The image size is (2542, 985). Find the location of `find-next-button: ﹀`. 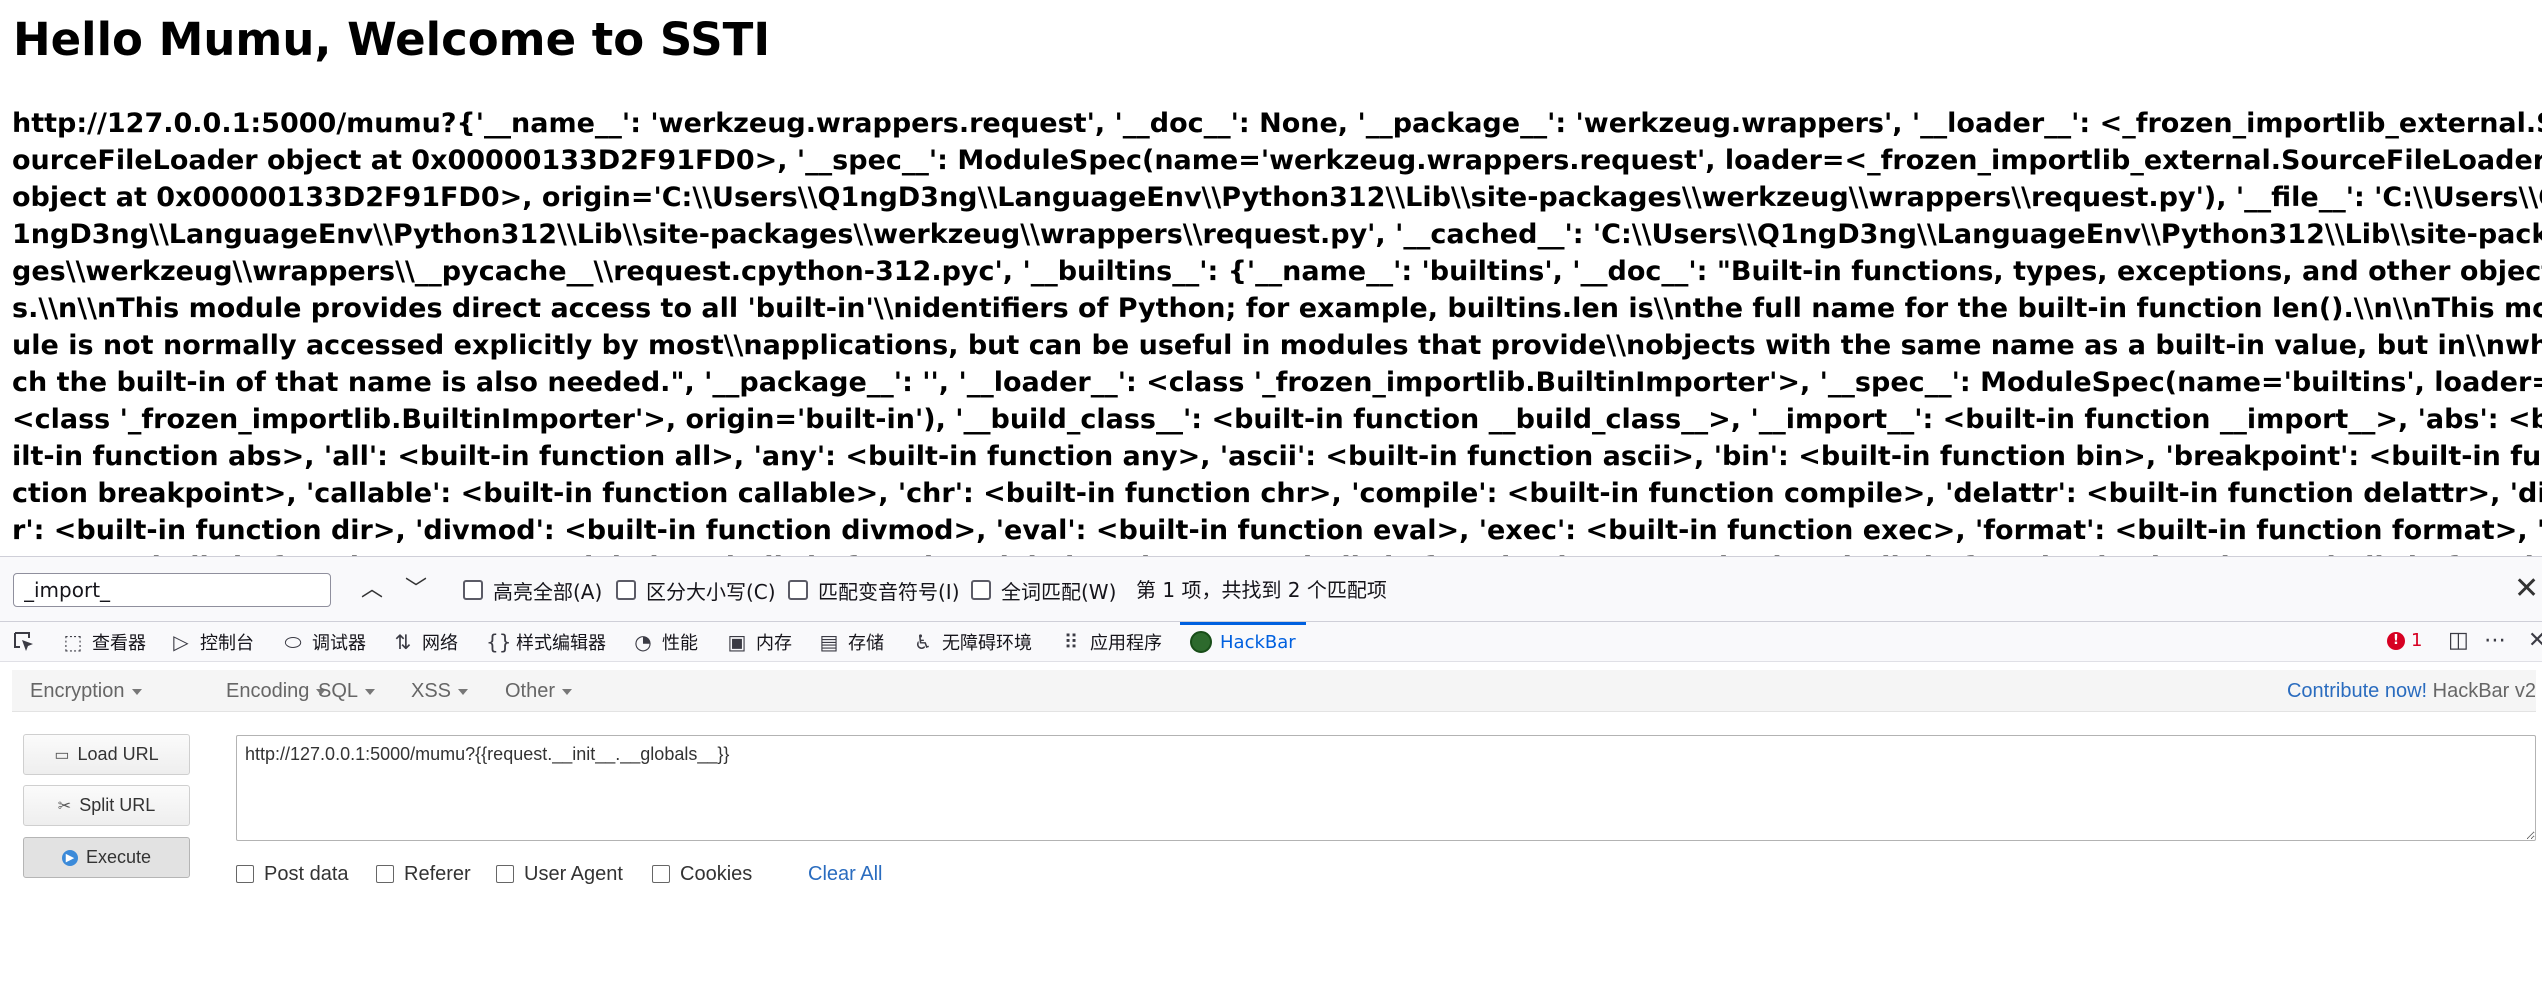

find-next-button: ﹀ is located at coordinates (416, 590).